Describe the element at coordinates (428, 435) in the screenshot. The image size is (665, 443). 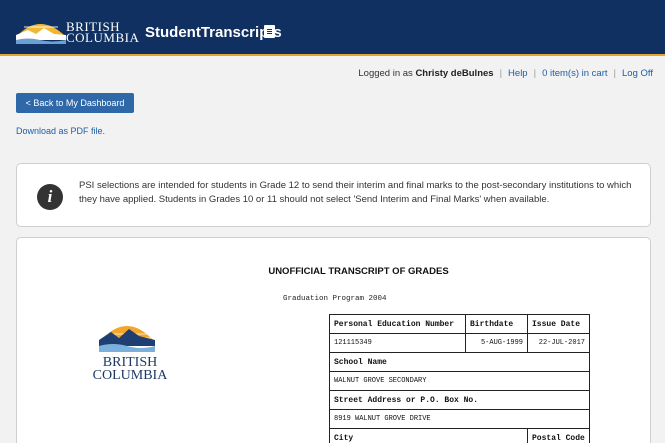
I see `city-label: City` at that location.